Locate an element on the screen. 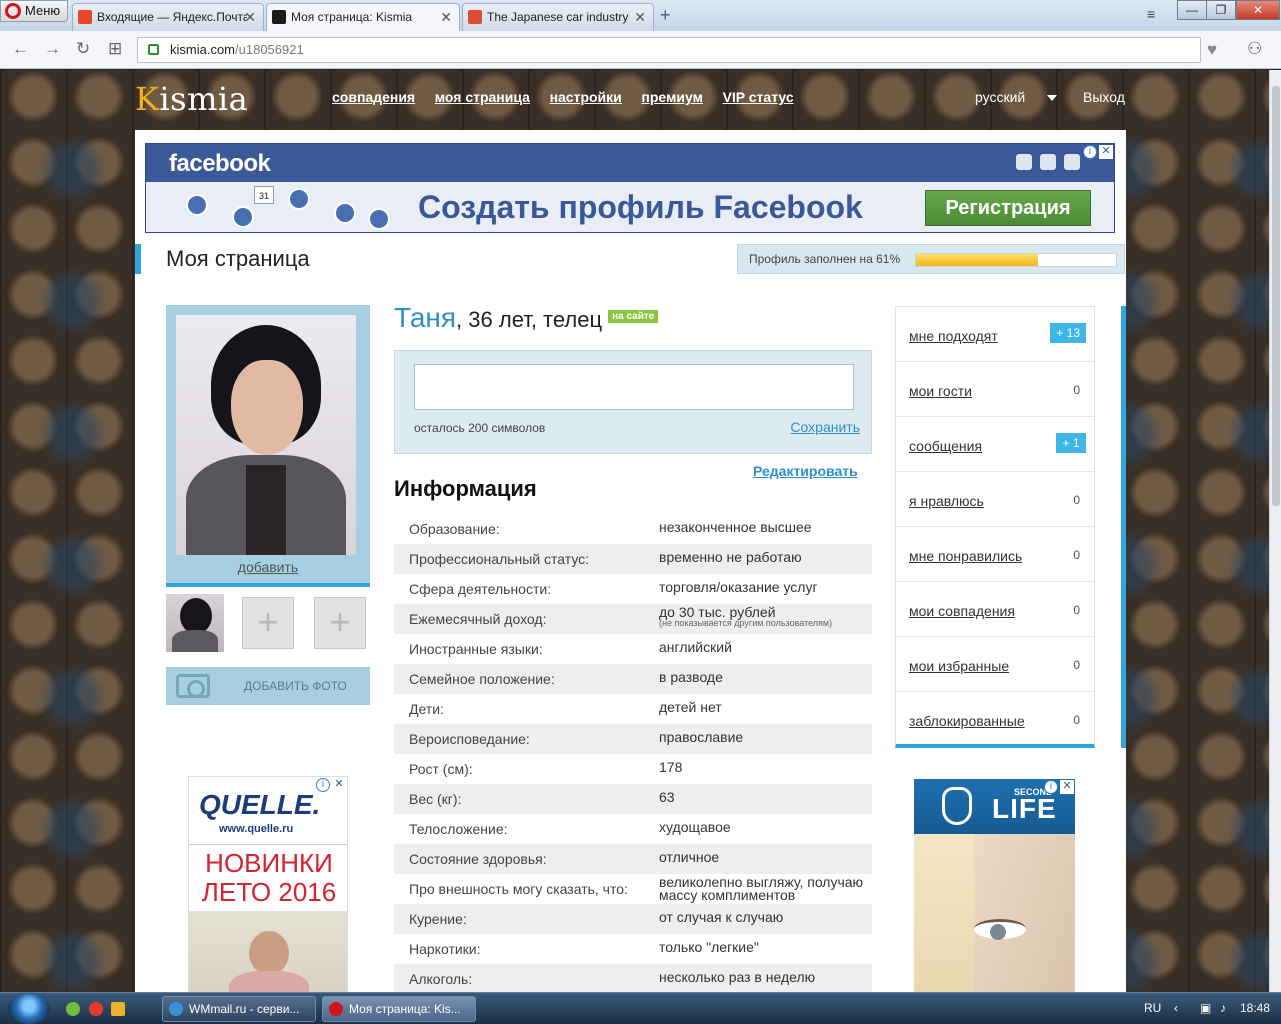  side-menu-item: мои совпадения 0 is located at coordinates (995, 609).